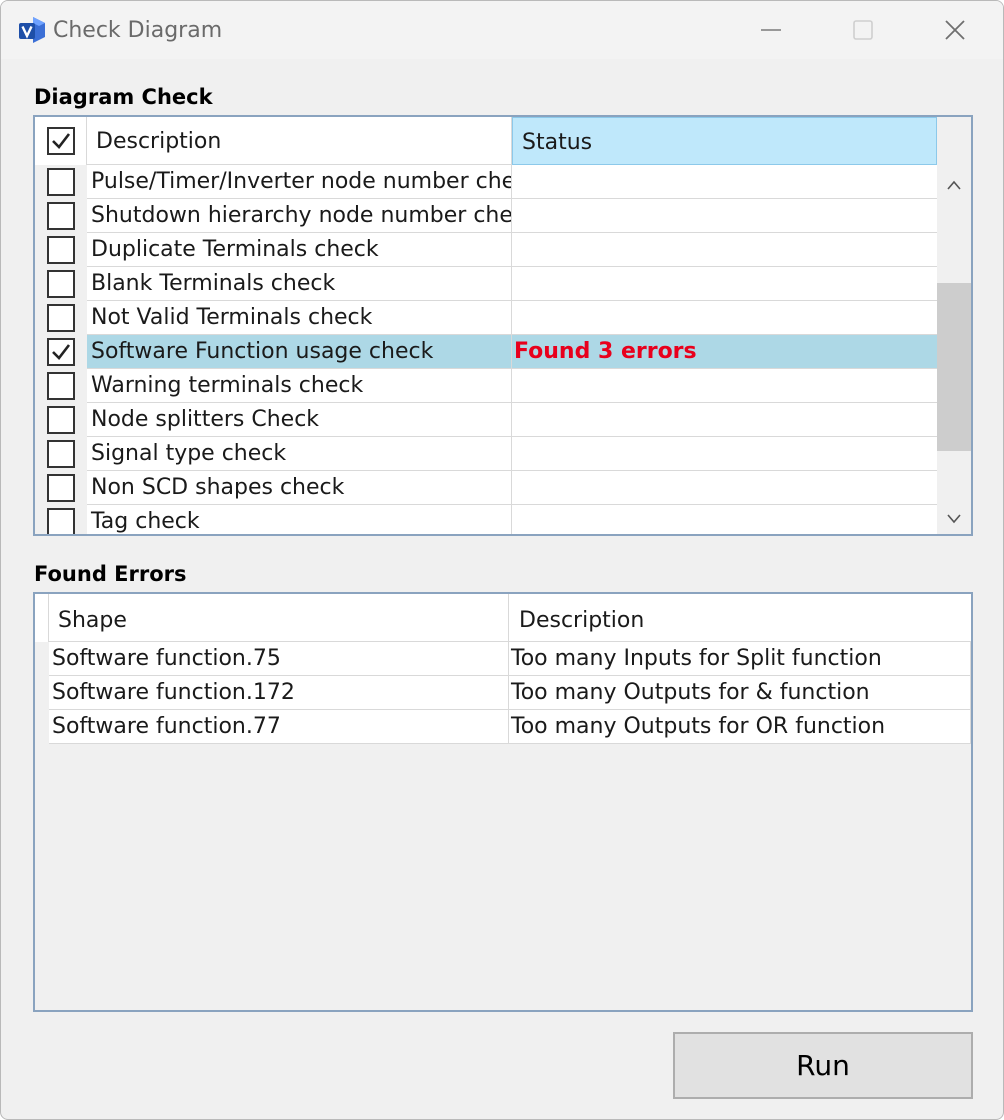 This screenshot has width=1004, height=1120. Describe the element at coordinates (299, 318) in the screenshot. I see `check-description: Not Valid Terminals check` at that location.